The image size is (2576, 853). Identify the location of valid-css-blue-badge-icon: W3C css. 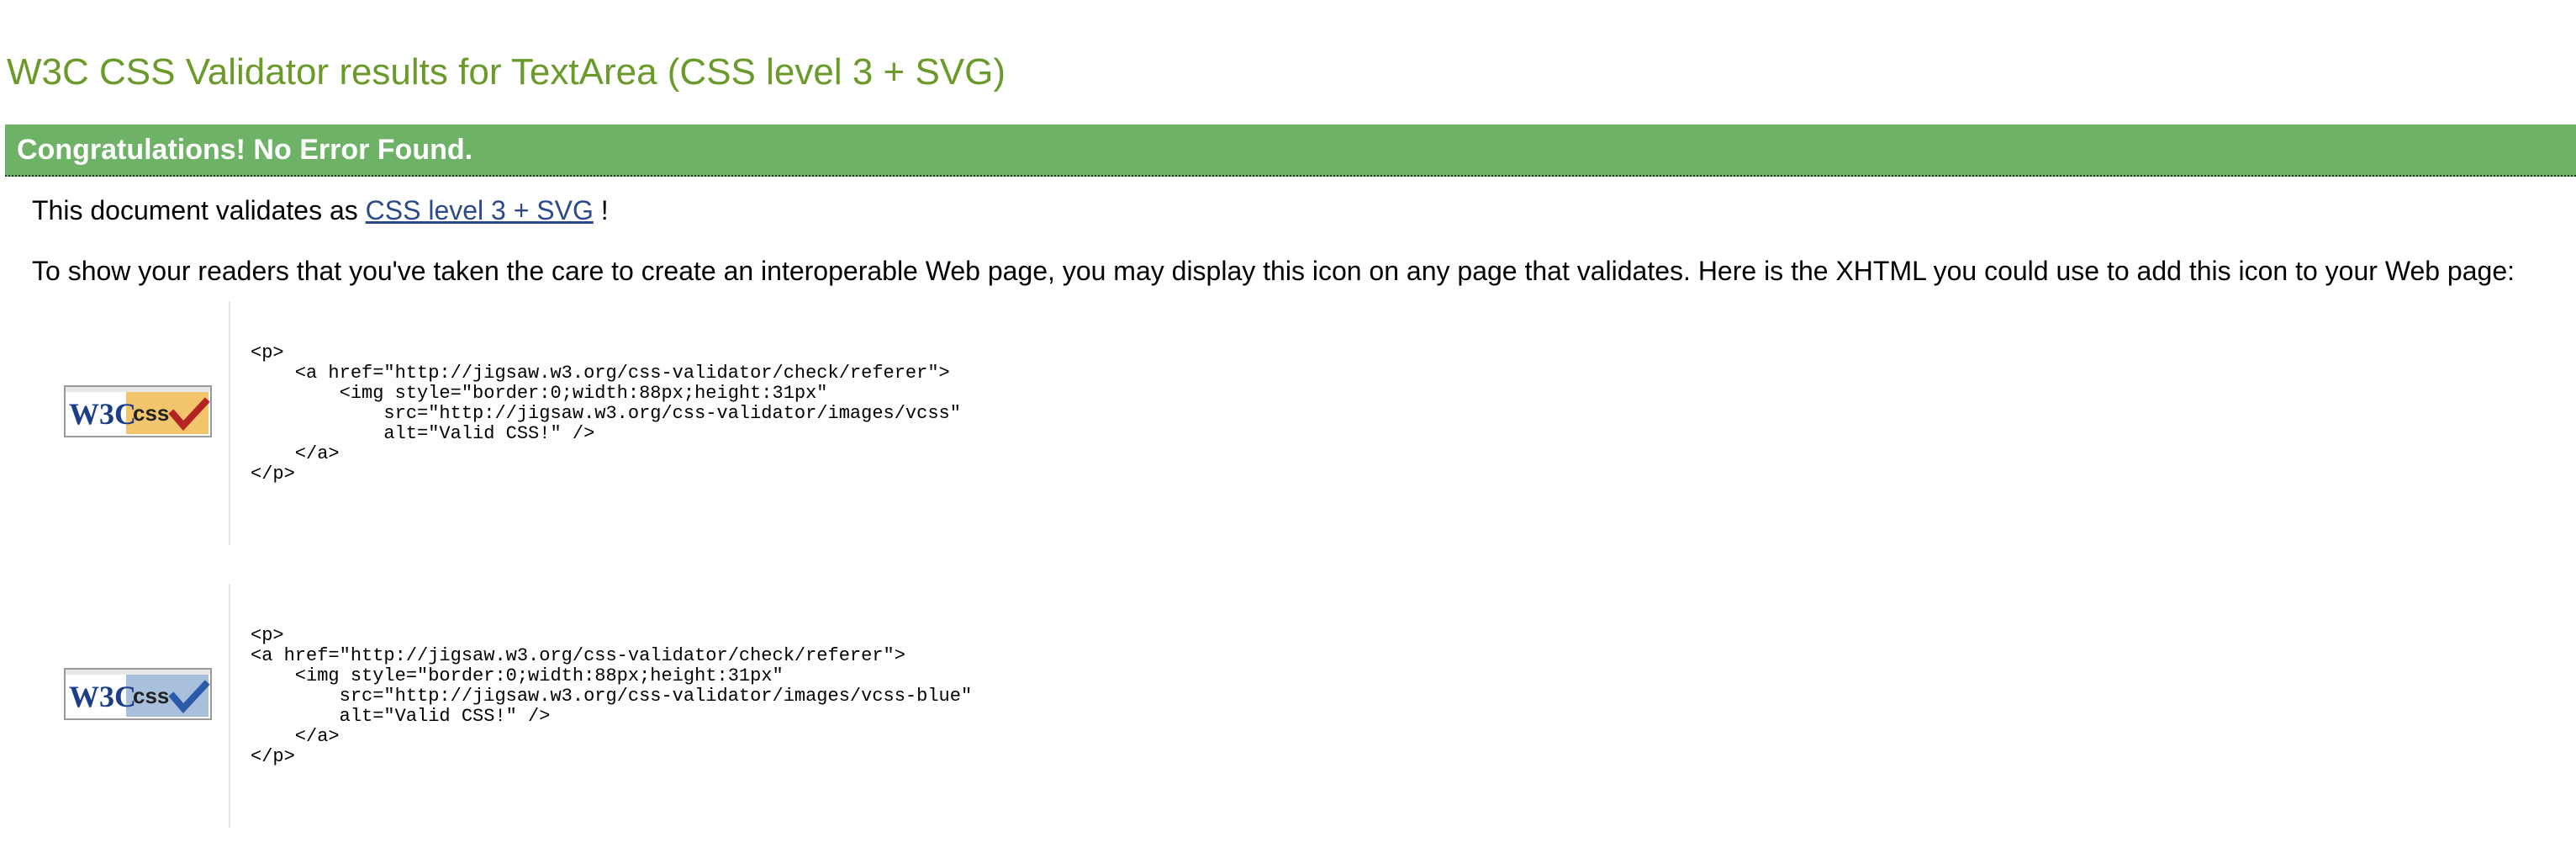
(138, 694).